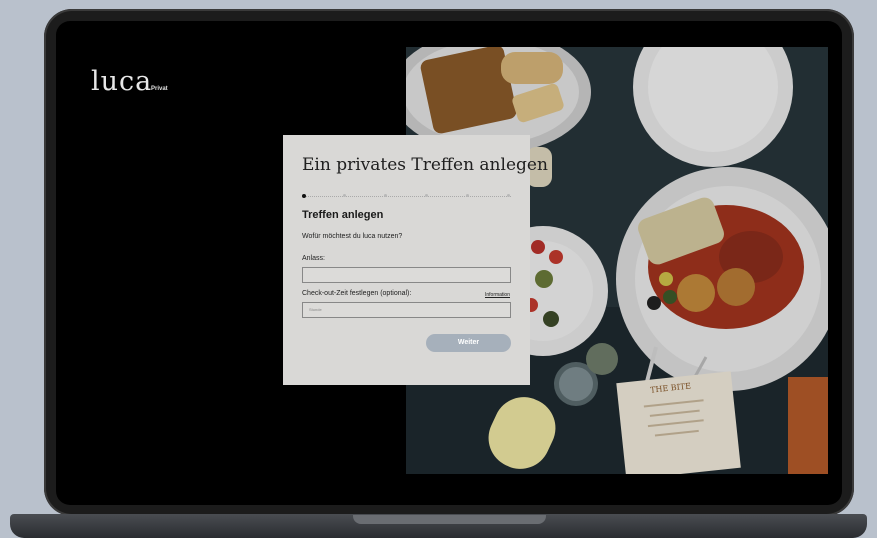 The width and height of the screenshot is (877, 538). What do you see at coordinates (159, 89) in the screenshot?
I see `logo-subtitle: Privat` at bounding box center [159, 89].